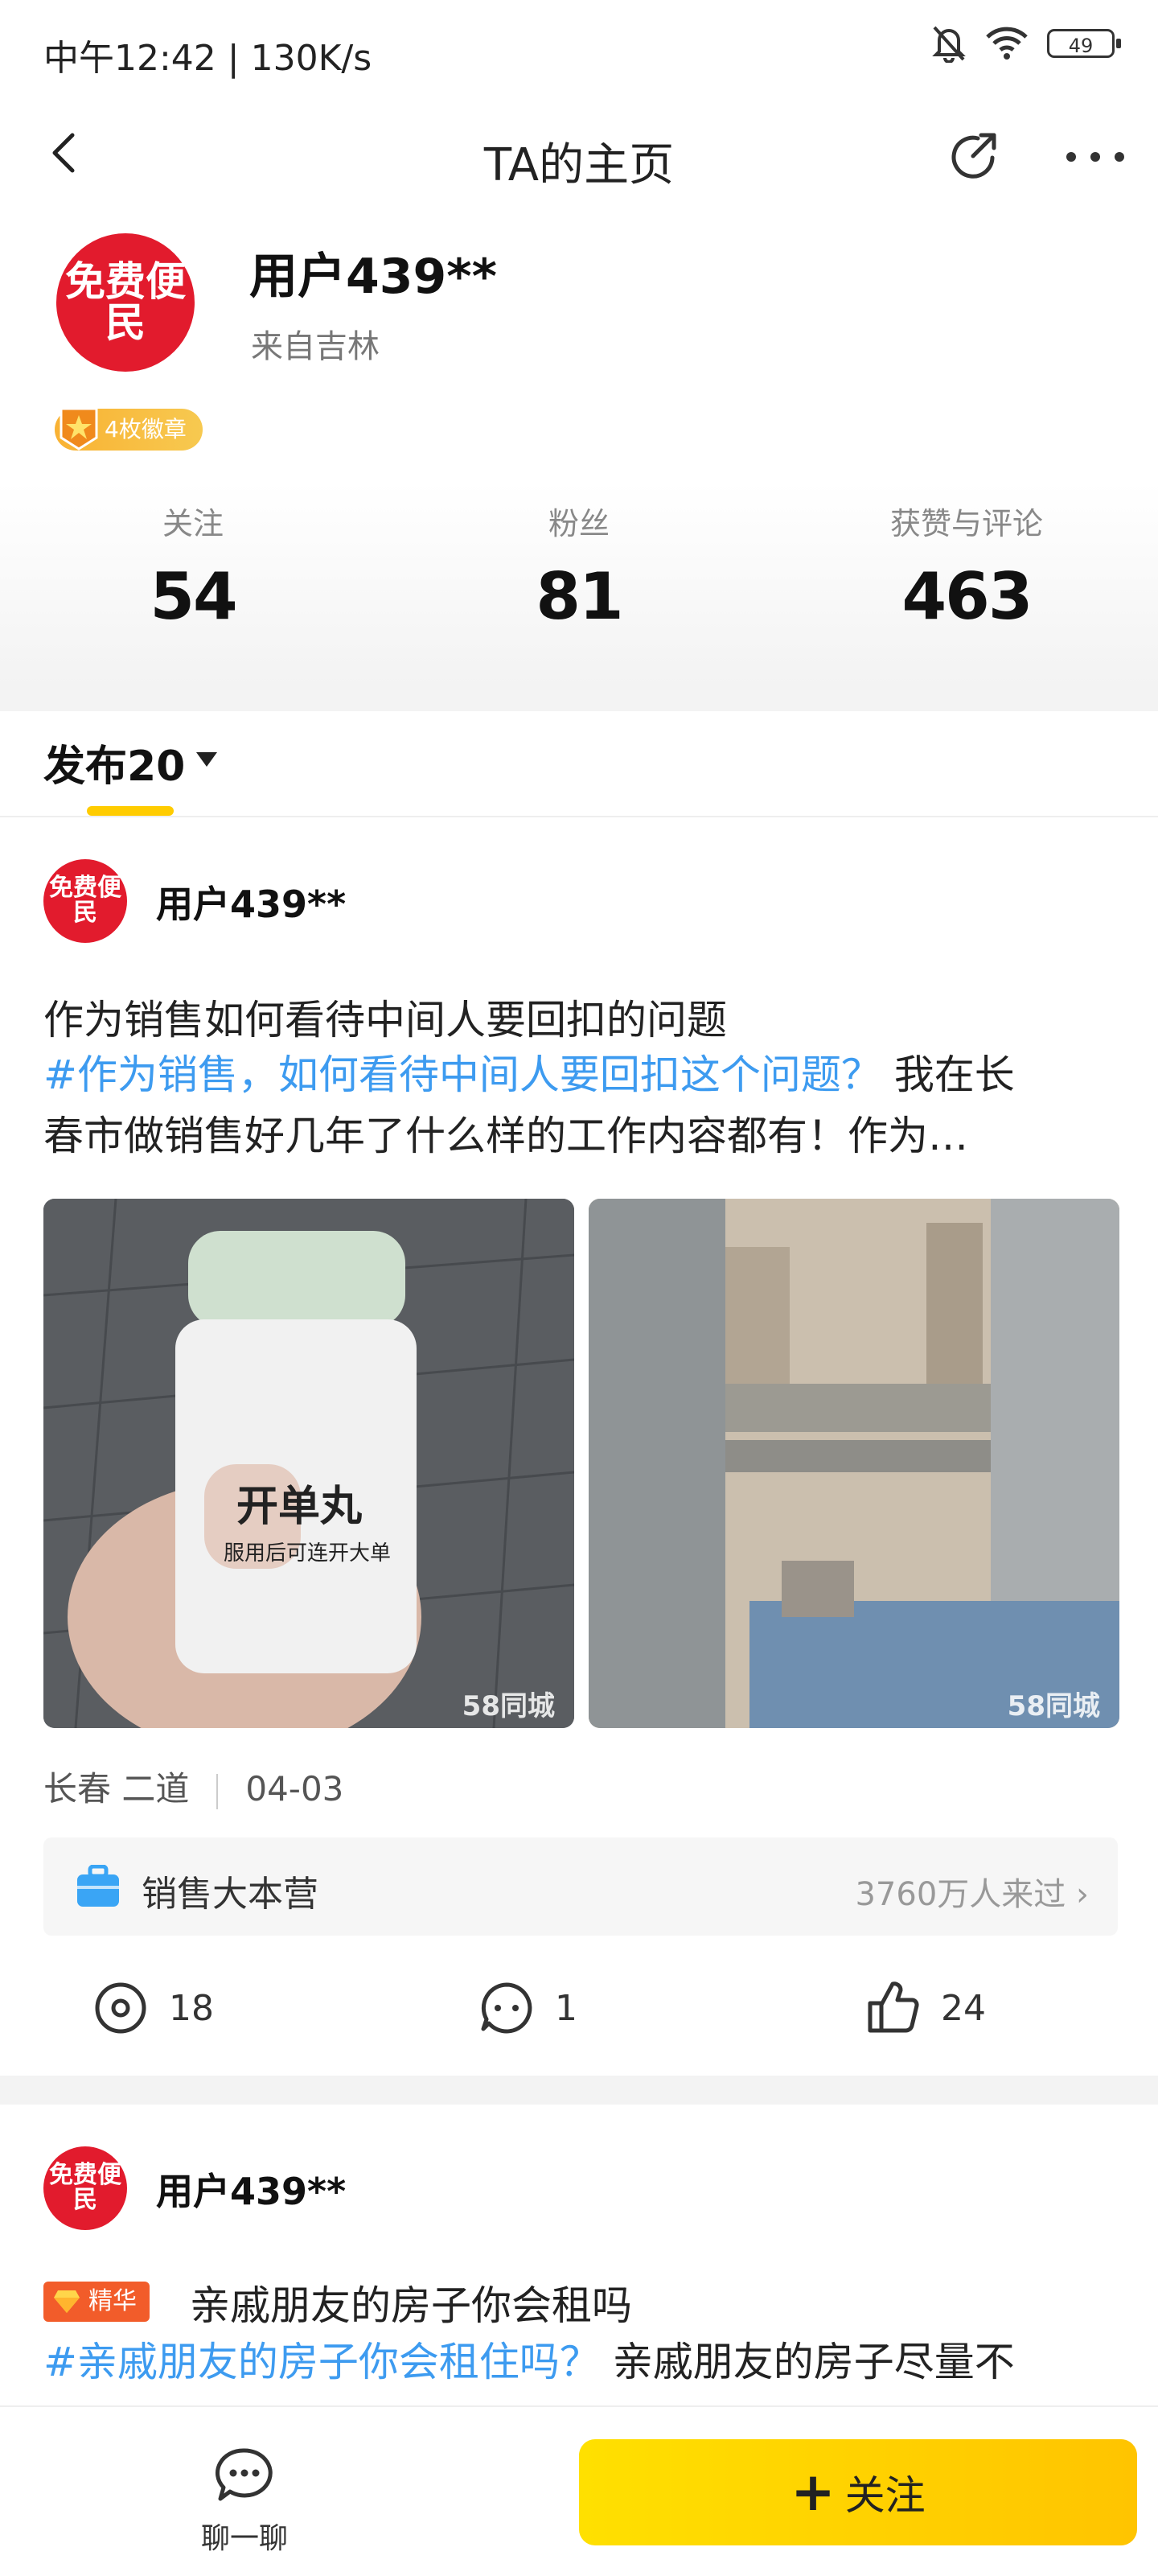  What do you see at coordinates (885, 2495) in the screenshot?
I see `follow-label: 关注` at bounding box center [885, 2495].